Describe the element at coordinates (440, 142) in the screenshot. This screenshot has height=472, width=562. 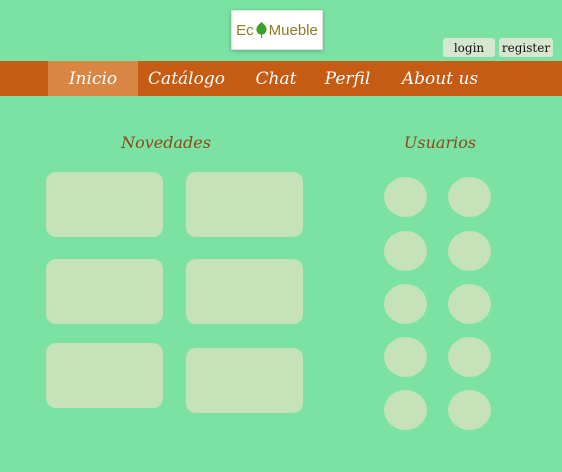
I see `users-section-title: Usuarios` at that location.